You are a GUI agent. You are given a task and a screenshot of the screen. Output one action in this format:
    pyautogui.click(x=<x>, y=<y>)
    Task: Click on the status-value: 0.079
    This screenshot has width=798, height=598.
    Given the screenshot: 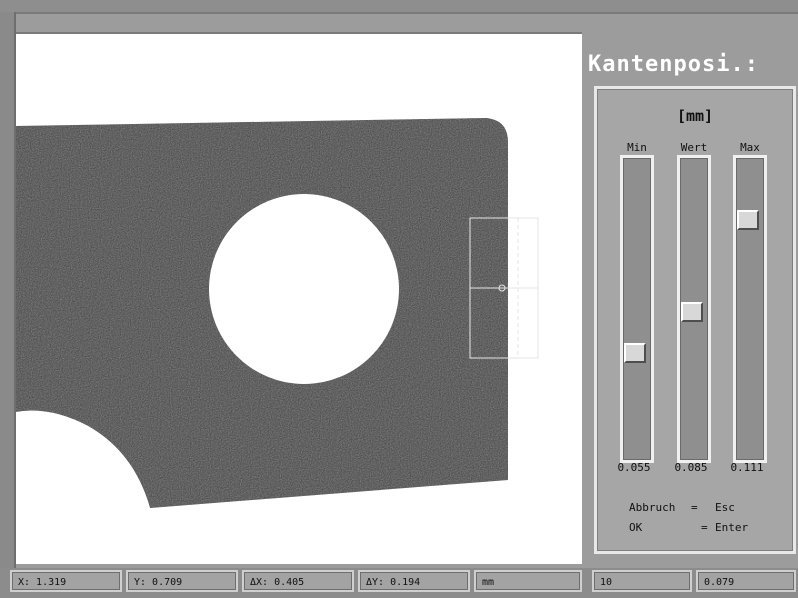 What is the action you would take?
    pyautogui.click(x=746, y=581)
    